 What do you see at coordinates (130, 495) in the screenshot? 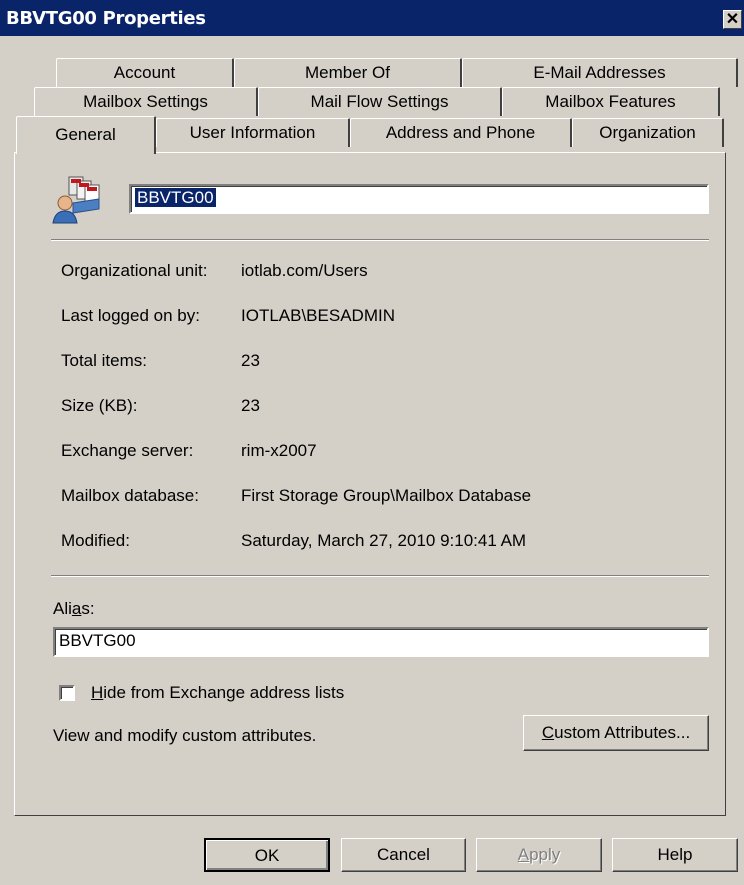
I see `field-label: Mailbox database:` at bounding box center [130, 495].